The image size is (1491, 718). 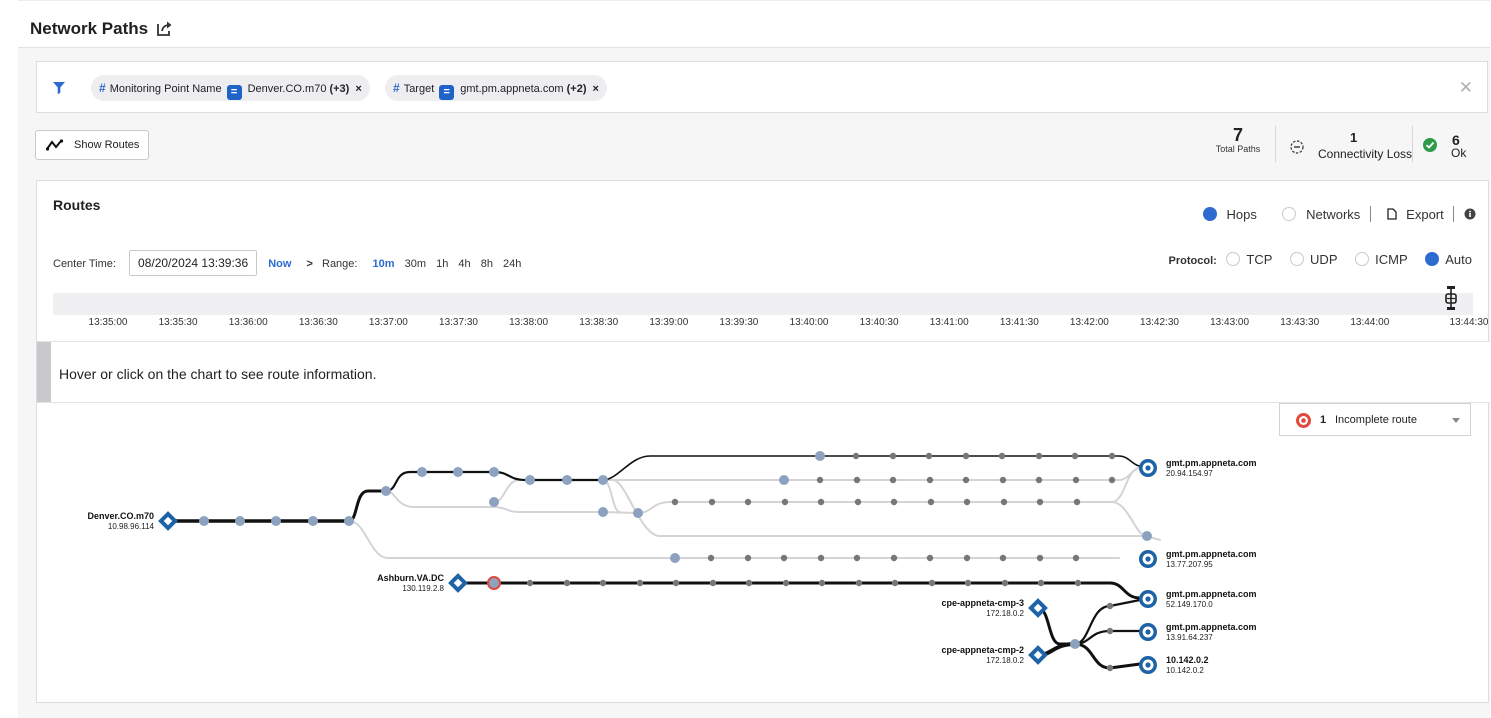 I want to click on source-ip-label: 10.98.96.114, so click(x=131, y=526).